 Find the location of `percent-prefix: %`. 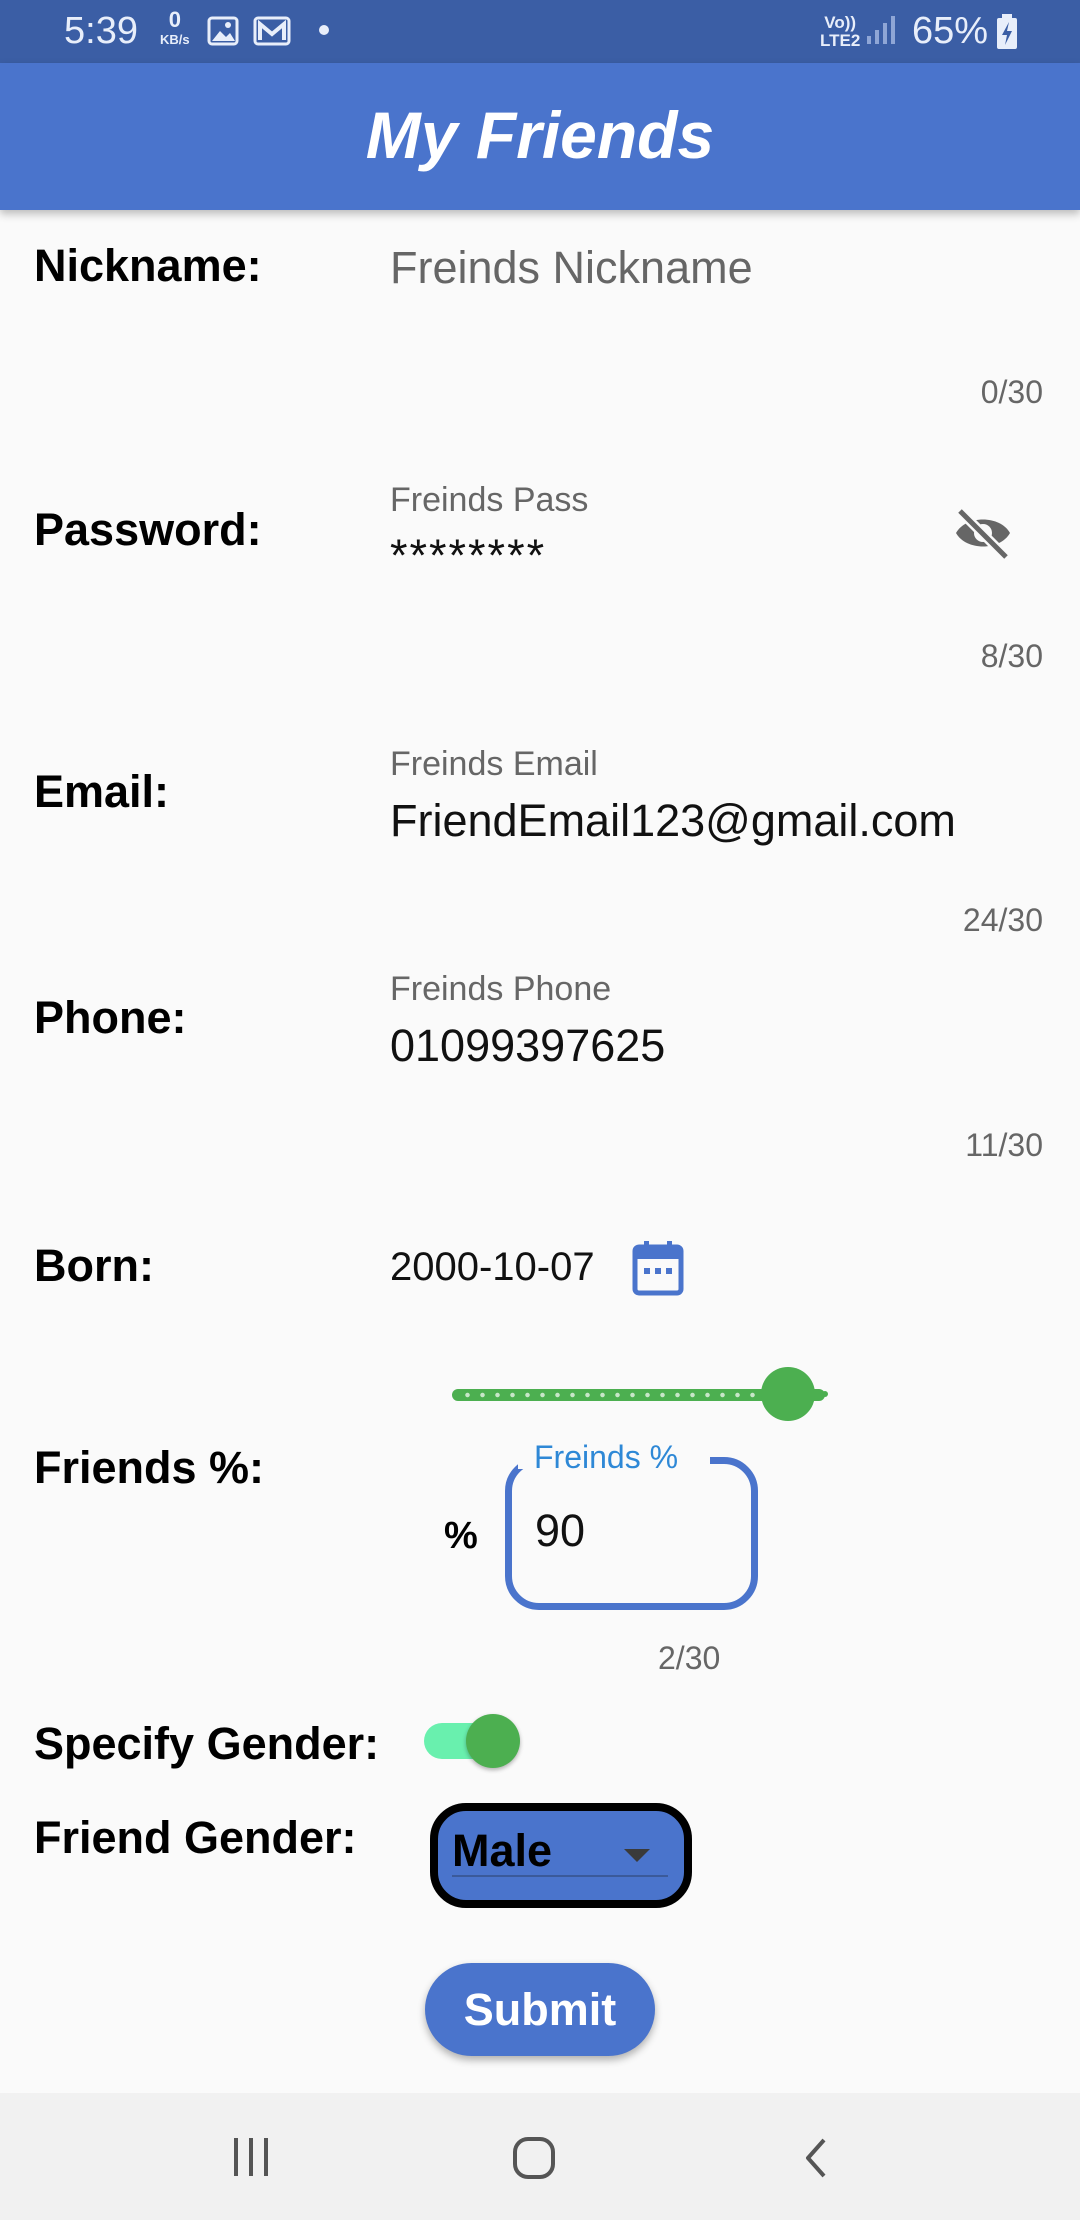

percent-prefix: % is located at coordinates (461, 1536).